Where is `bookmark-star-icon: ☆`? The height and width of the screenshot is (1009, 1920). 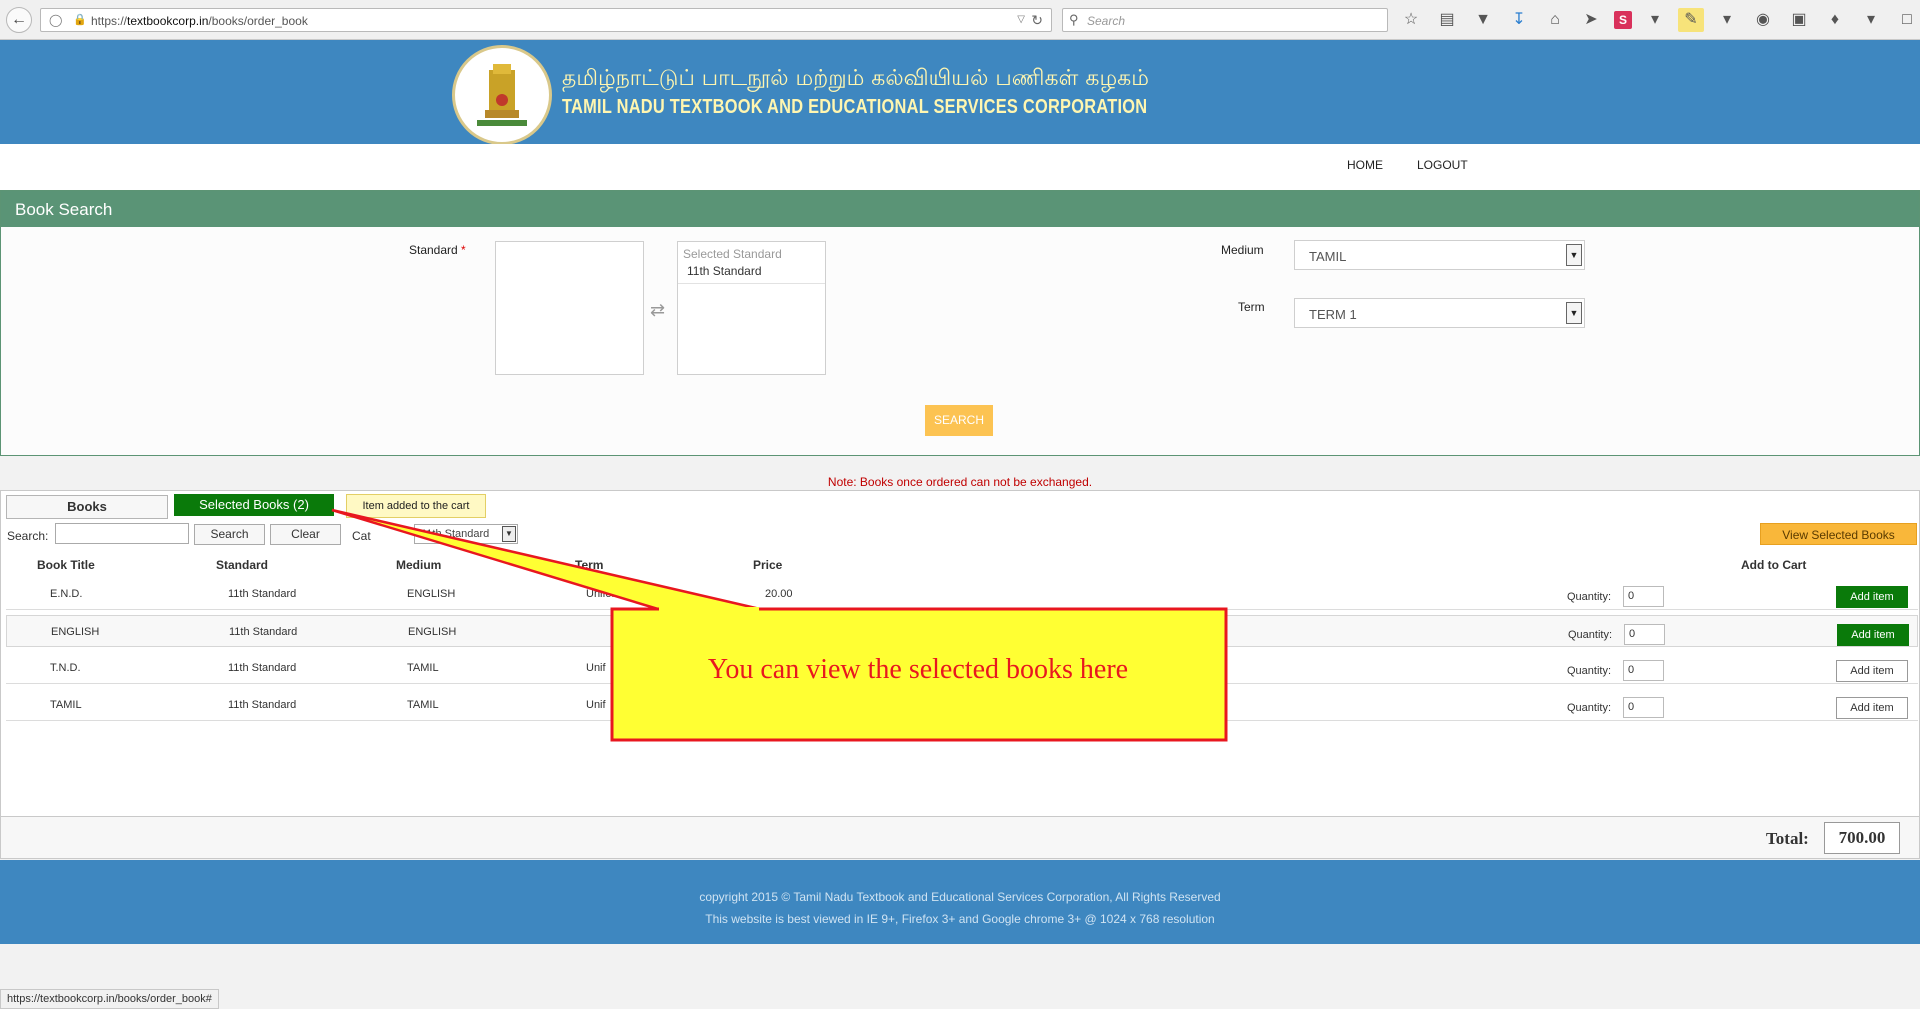
bookmark-star-icon: ☆ is located at coordinates (1411, 20).